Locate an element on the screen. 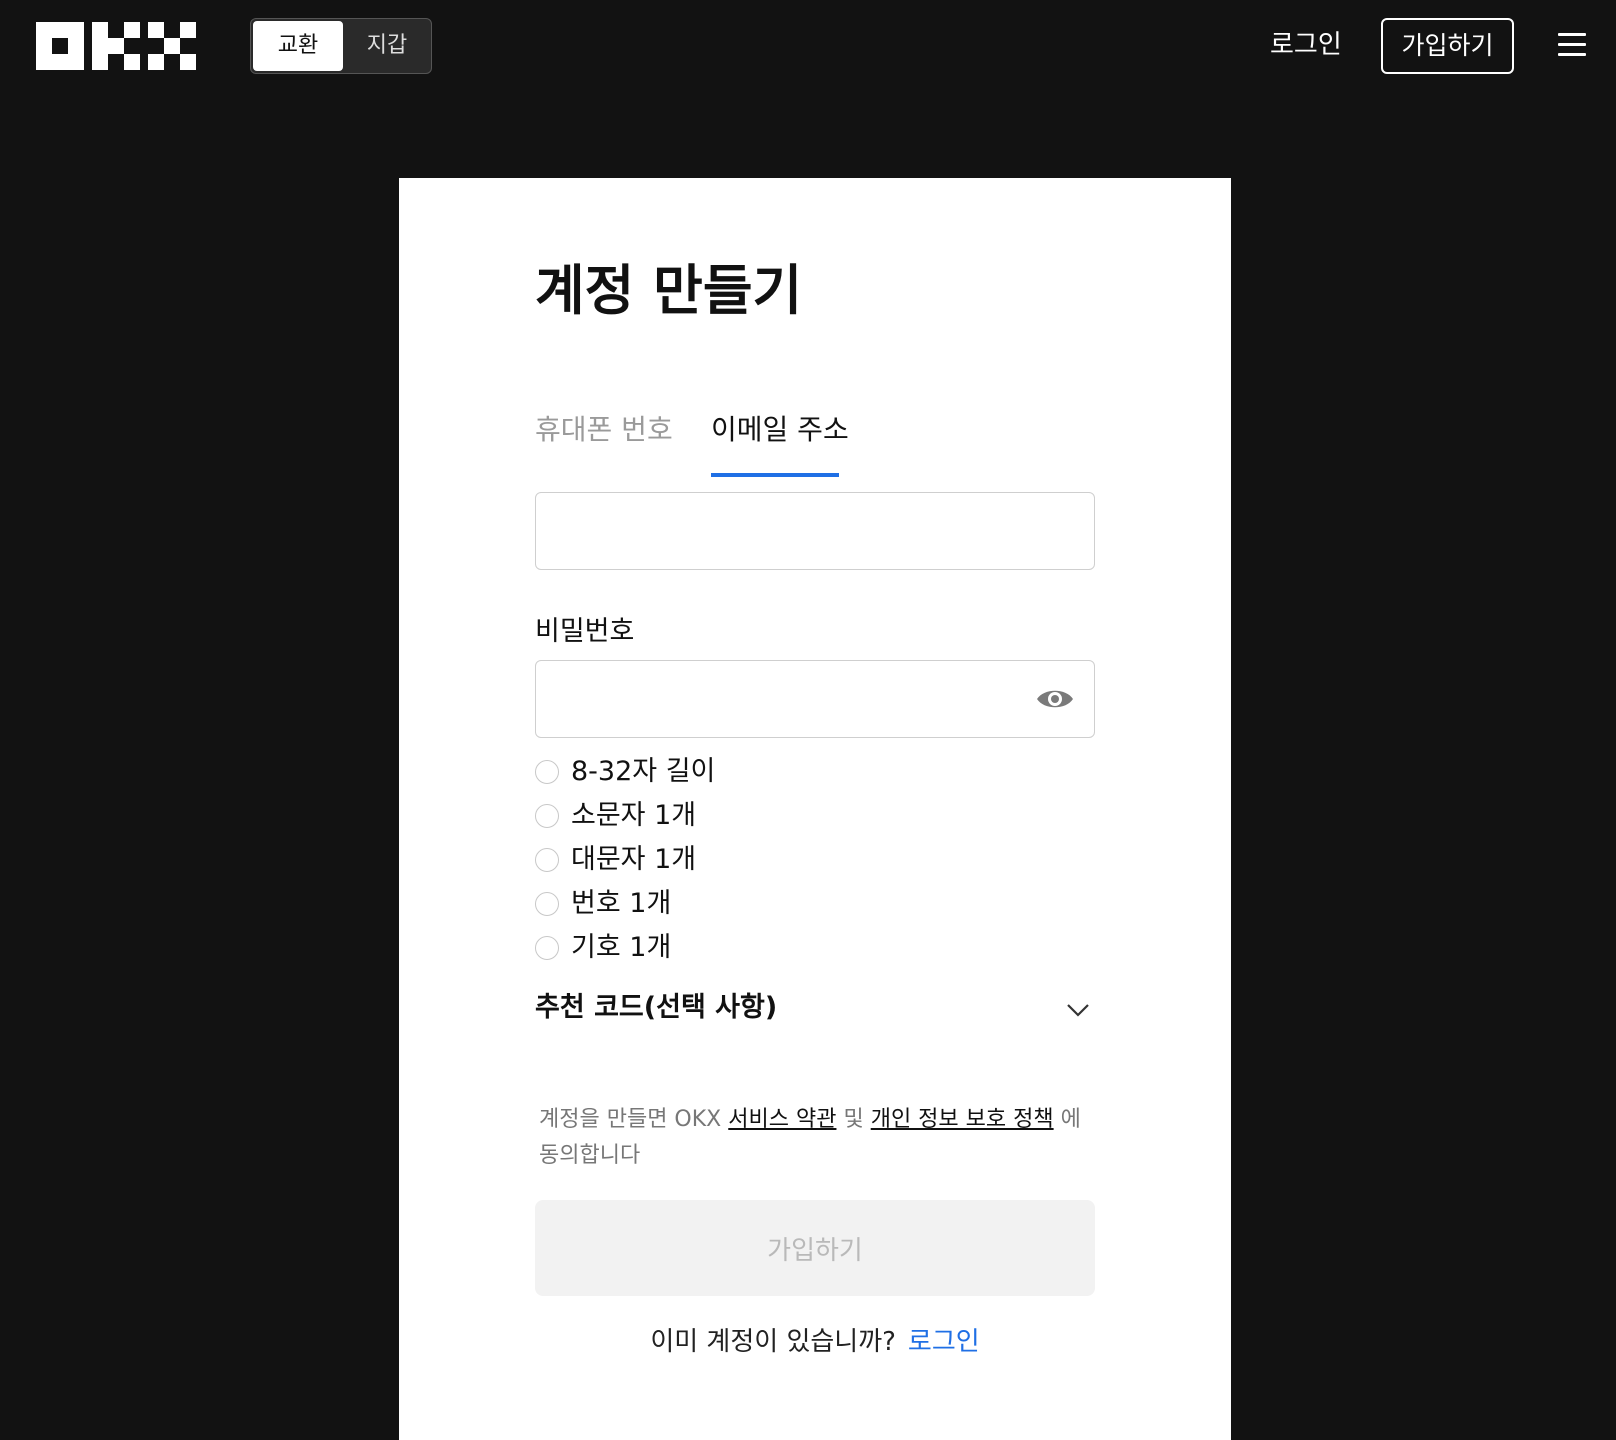 The width and height of the screenshot is (1616, 1440). okx-logo is located at coordinates (116, 46).